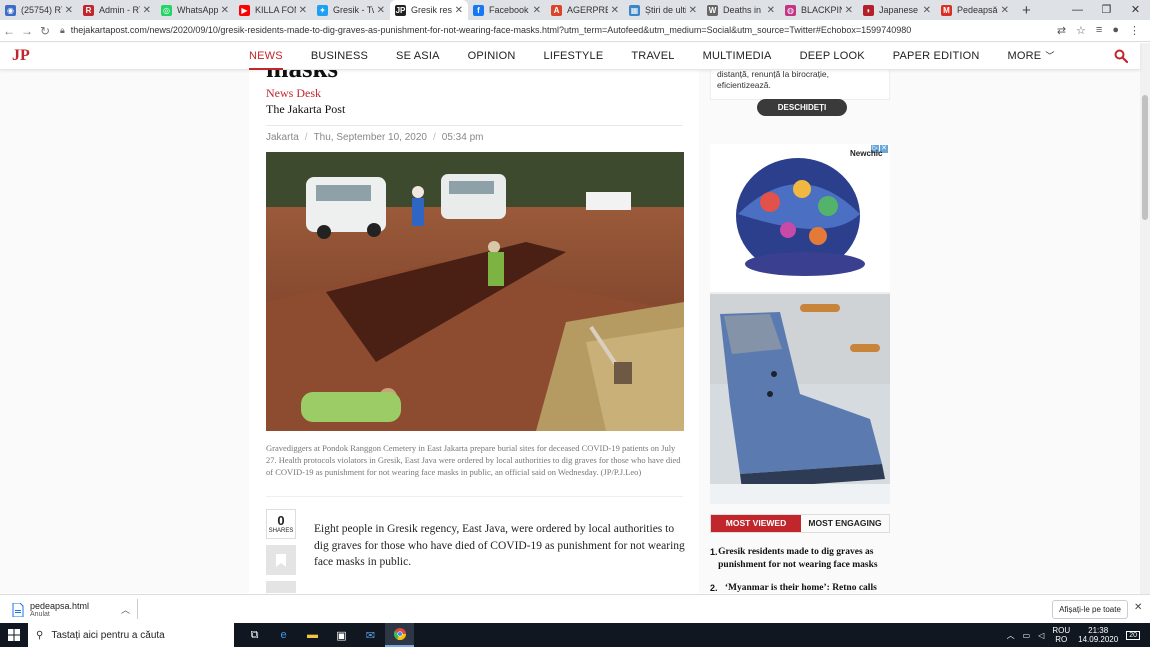  Describe the element at coordinates (652, 56) in the screenshot. I see `nav-item-travel: TRAVEL` at that location.